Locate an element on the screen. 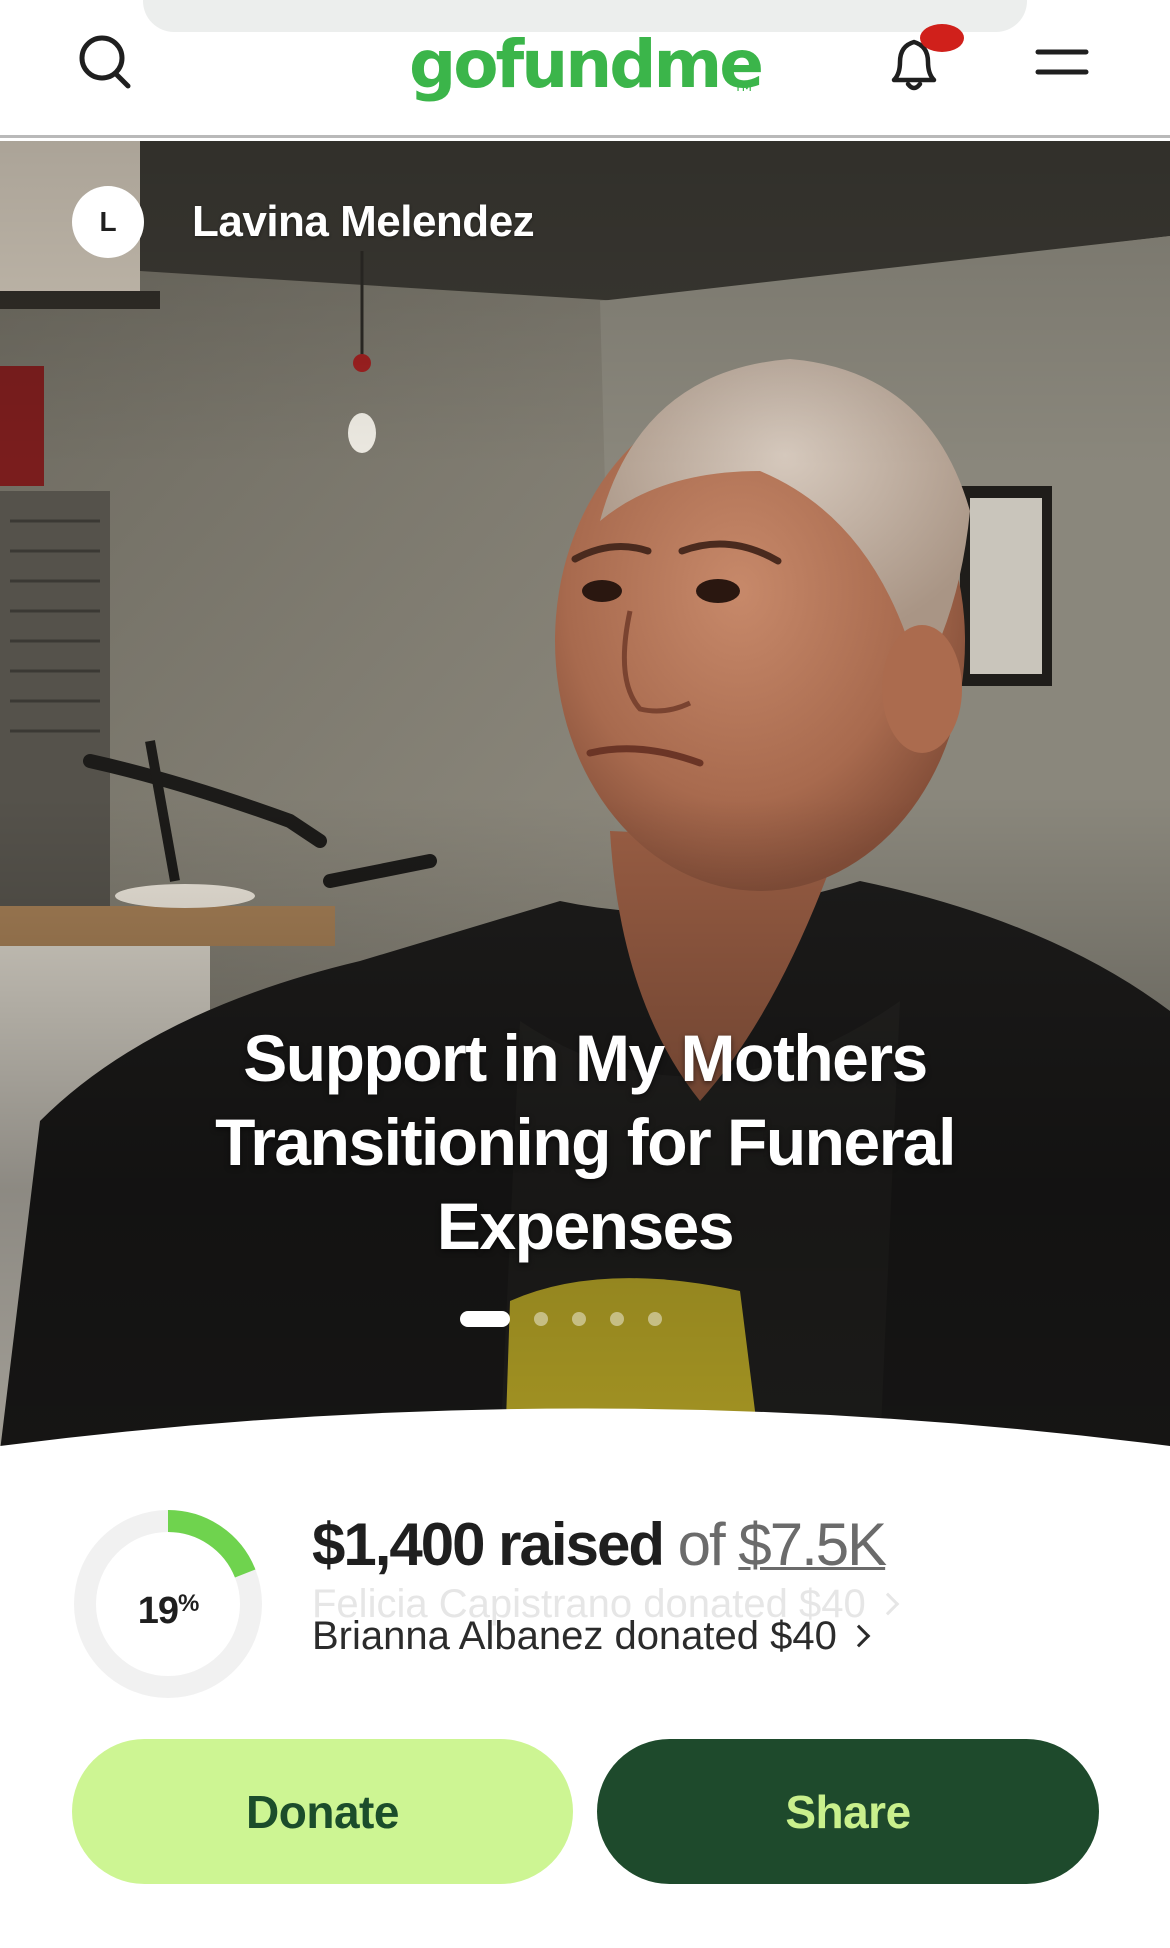 The width and height of the screenshot is (1170, 1948). donate-button: Donate is located at coordinates (322, 1811).